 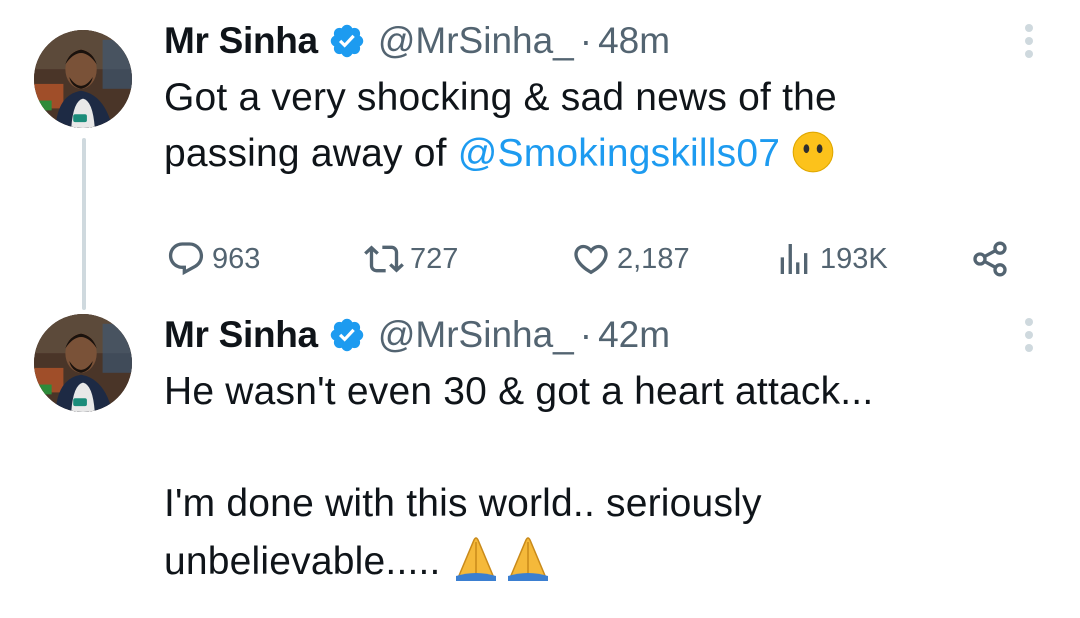 What do you see at coordinates (463, 503) in the screenshot?
I see `tweet-text-line: I'm done with this world.. seriously` at bounding box center [463, 503].